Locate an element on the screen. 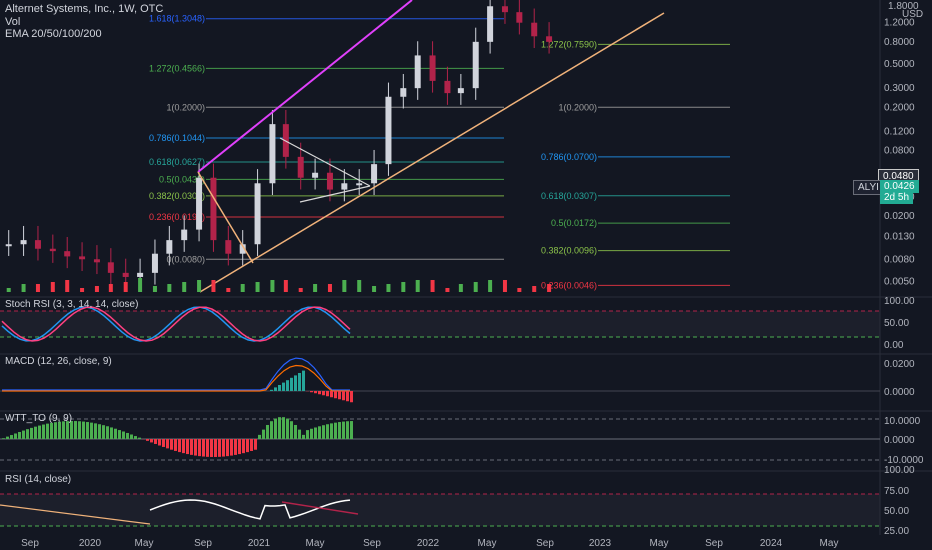  price-tick-label: 0.0050 is located at coordinates (899, 281).